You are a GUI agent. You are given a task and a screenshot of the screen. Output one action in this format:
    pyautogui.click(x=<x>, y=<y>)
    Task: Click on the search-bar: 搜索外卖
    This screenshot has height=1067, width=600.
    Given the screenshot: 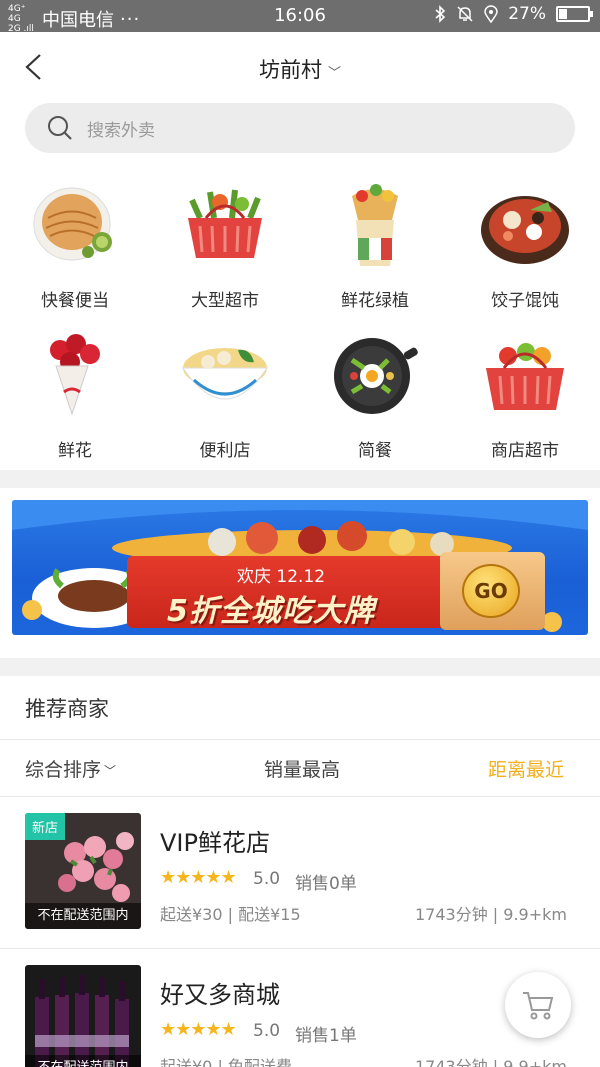 What is the action you would take?
    pyautogui.click(x=300, y=128)
    